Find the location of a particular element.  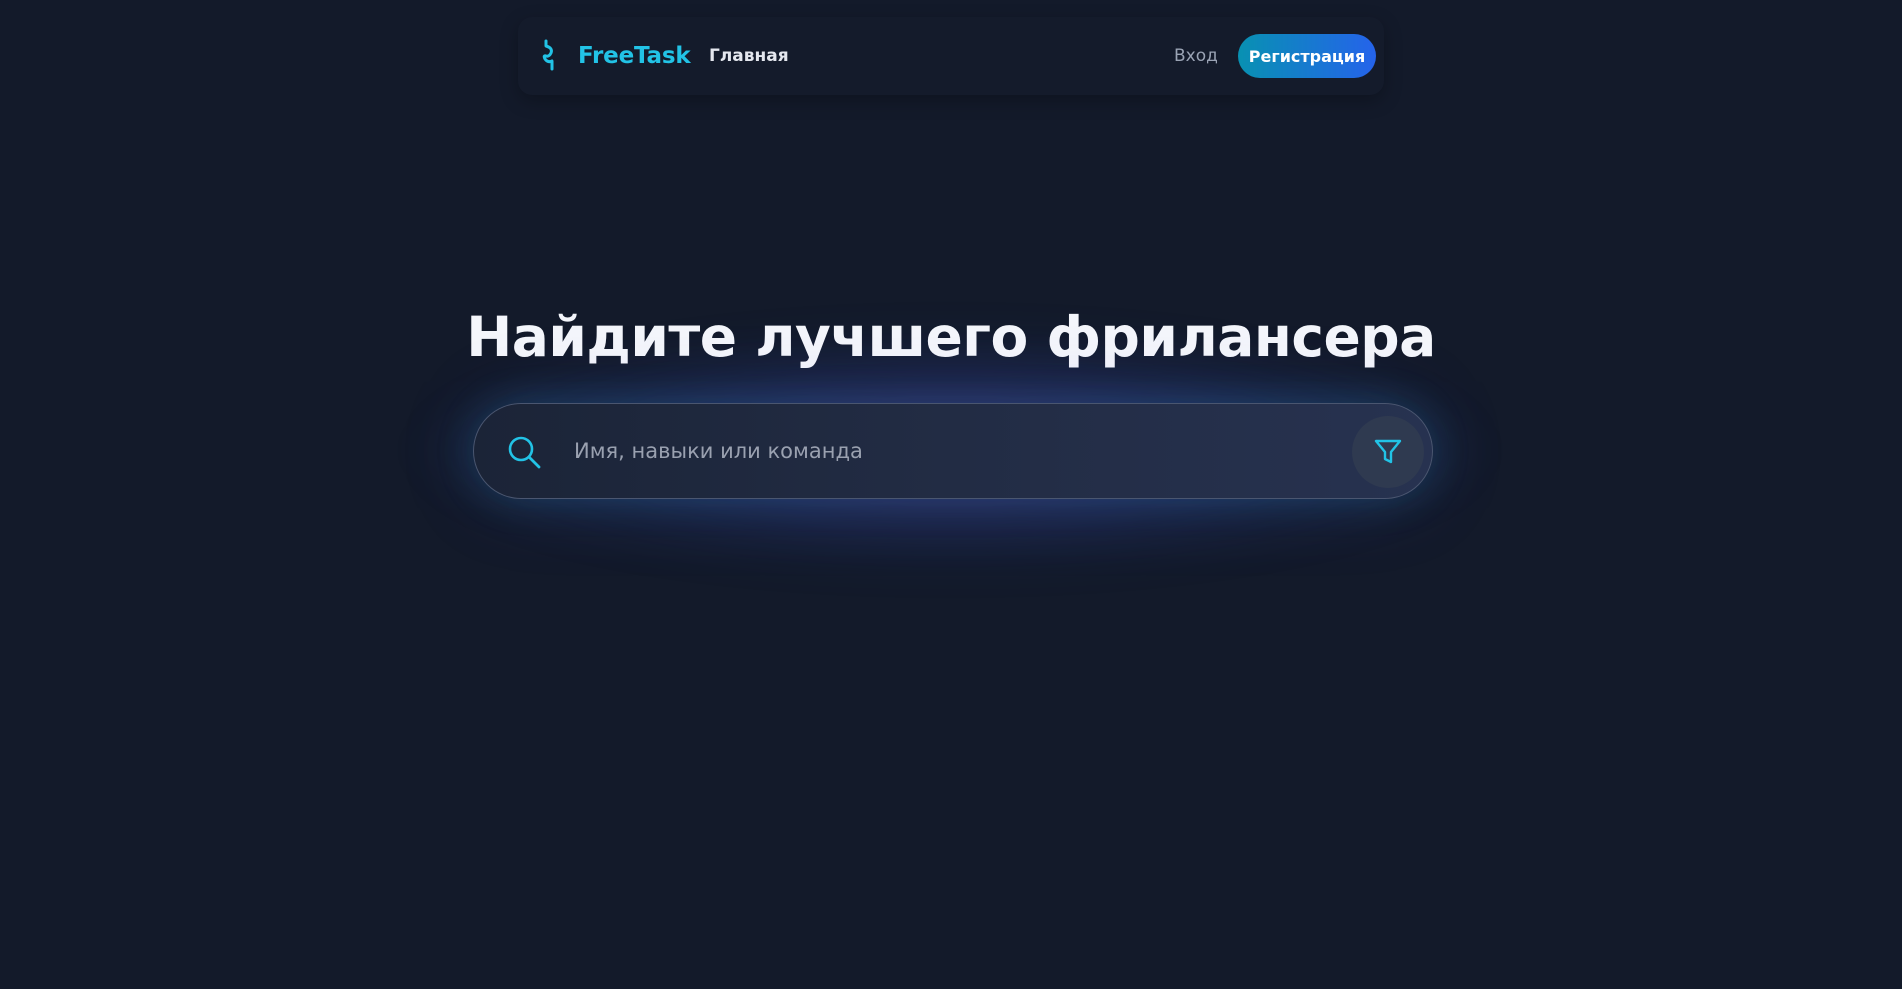

logo-icon is located at coordinates (548, 55).